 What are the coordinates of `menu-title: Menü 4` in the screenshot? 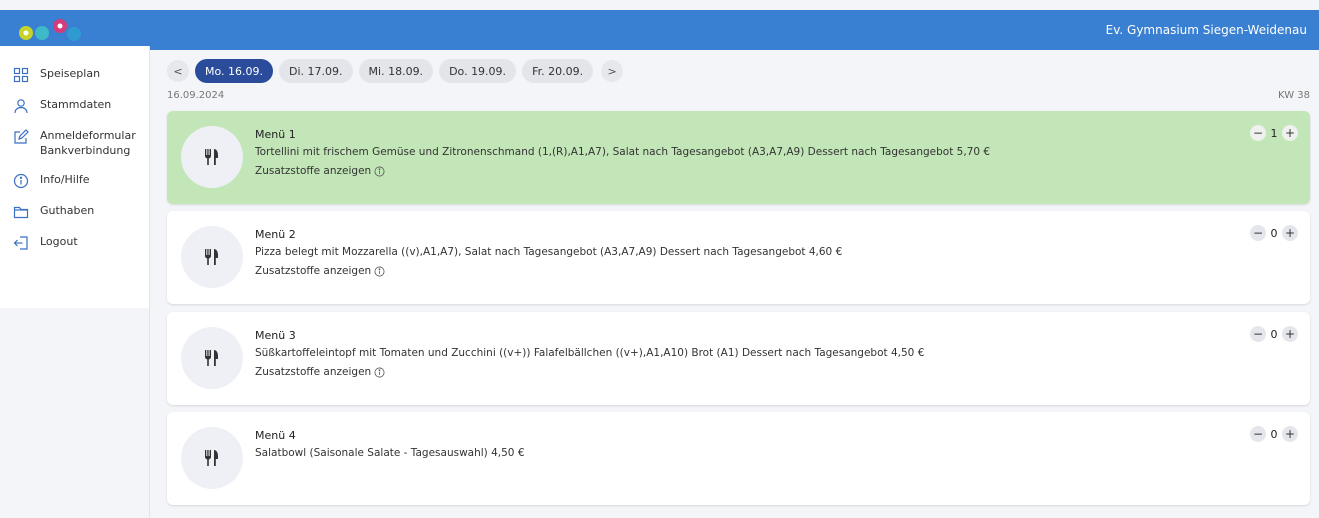 It's located at (275, 435).